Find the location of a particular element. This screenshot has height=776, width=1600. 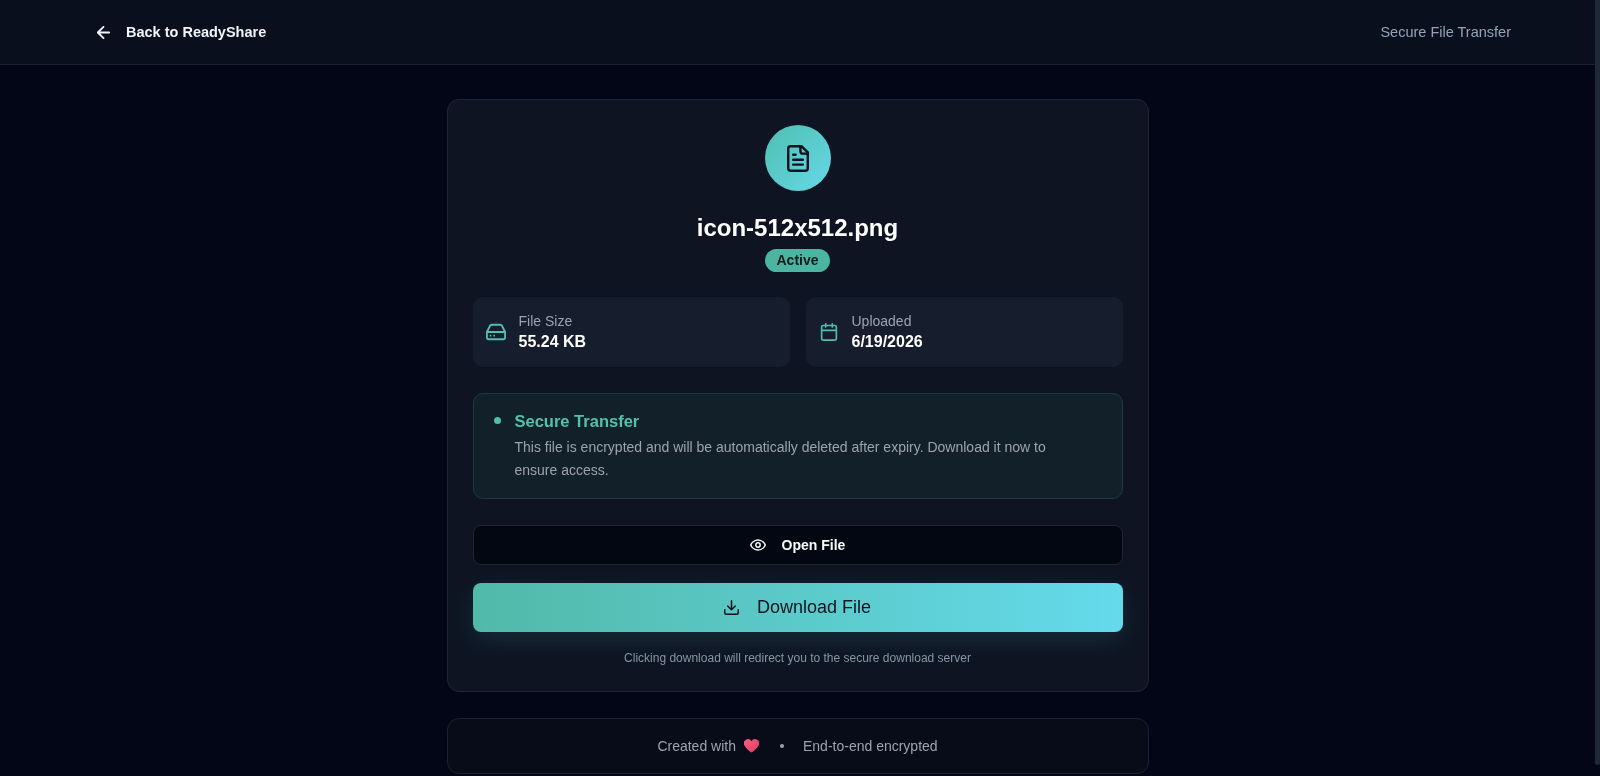

back-arrow-icon is located at coordinates (103, 32).